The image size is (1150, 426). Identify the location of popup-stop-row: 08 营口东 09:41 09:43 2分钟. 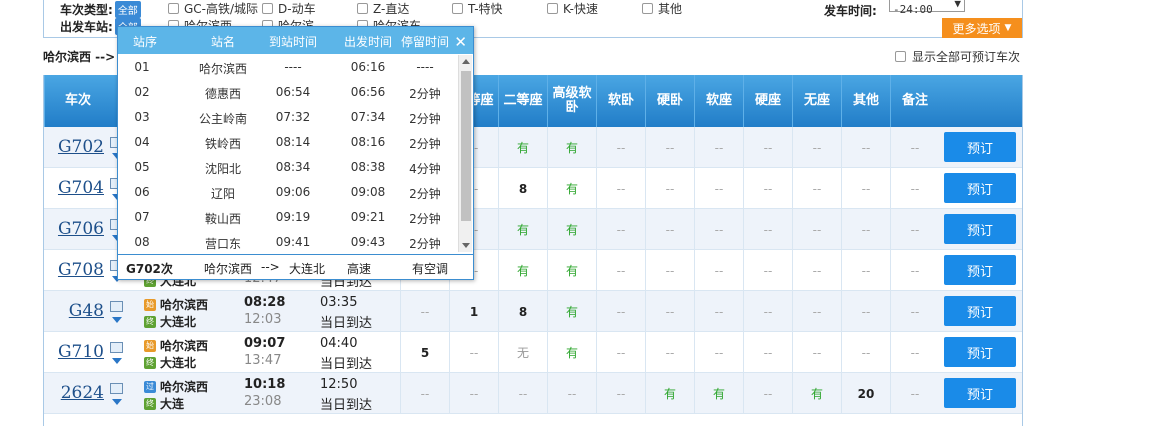
(288, 242).